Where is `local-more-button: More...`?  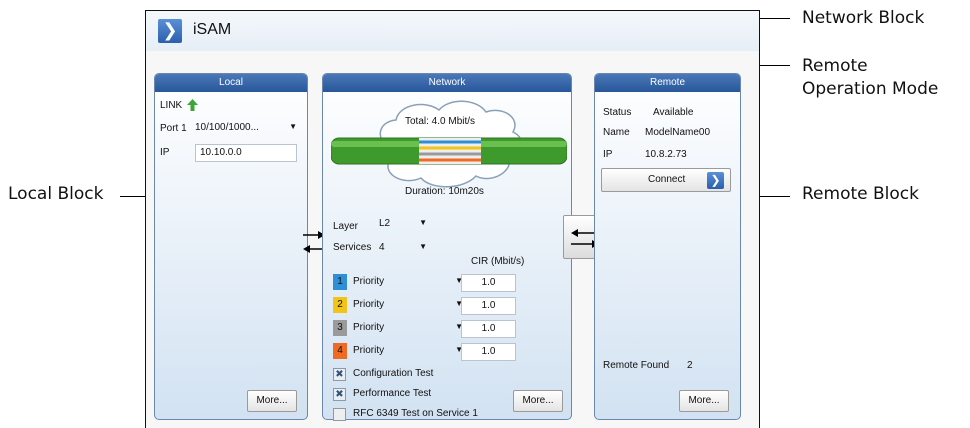
local-more-button: More... is located at coordinates (272, 401).